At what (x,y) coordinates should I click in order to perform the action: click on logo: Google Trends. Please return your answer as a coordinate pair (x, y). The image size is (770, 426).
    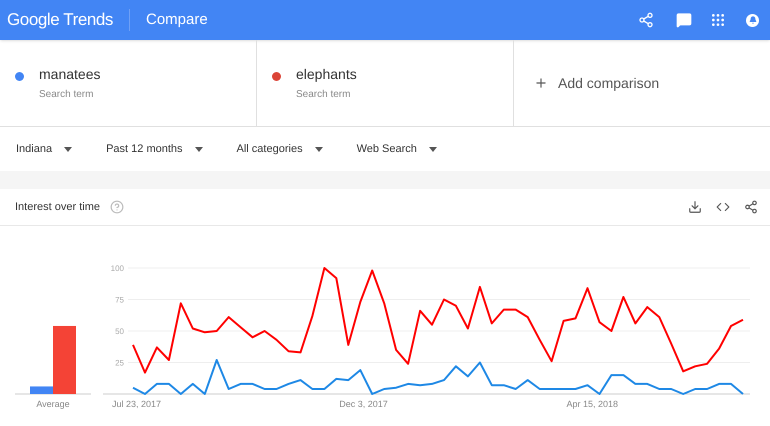
    Looking at the image, I should click on (60, 20).